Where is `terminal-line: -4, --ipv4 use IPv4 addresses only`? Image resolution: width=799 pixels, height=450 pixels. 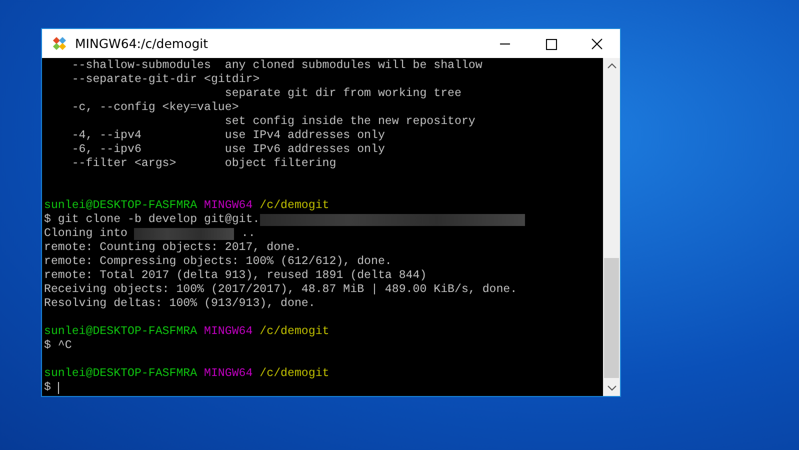 terminal-line: -4, --ipv4 use IPv4 addresses only is located at coordinates (227, 136).